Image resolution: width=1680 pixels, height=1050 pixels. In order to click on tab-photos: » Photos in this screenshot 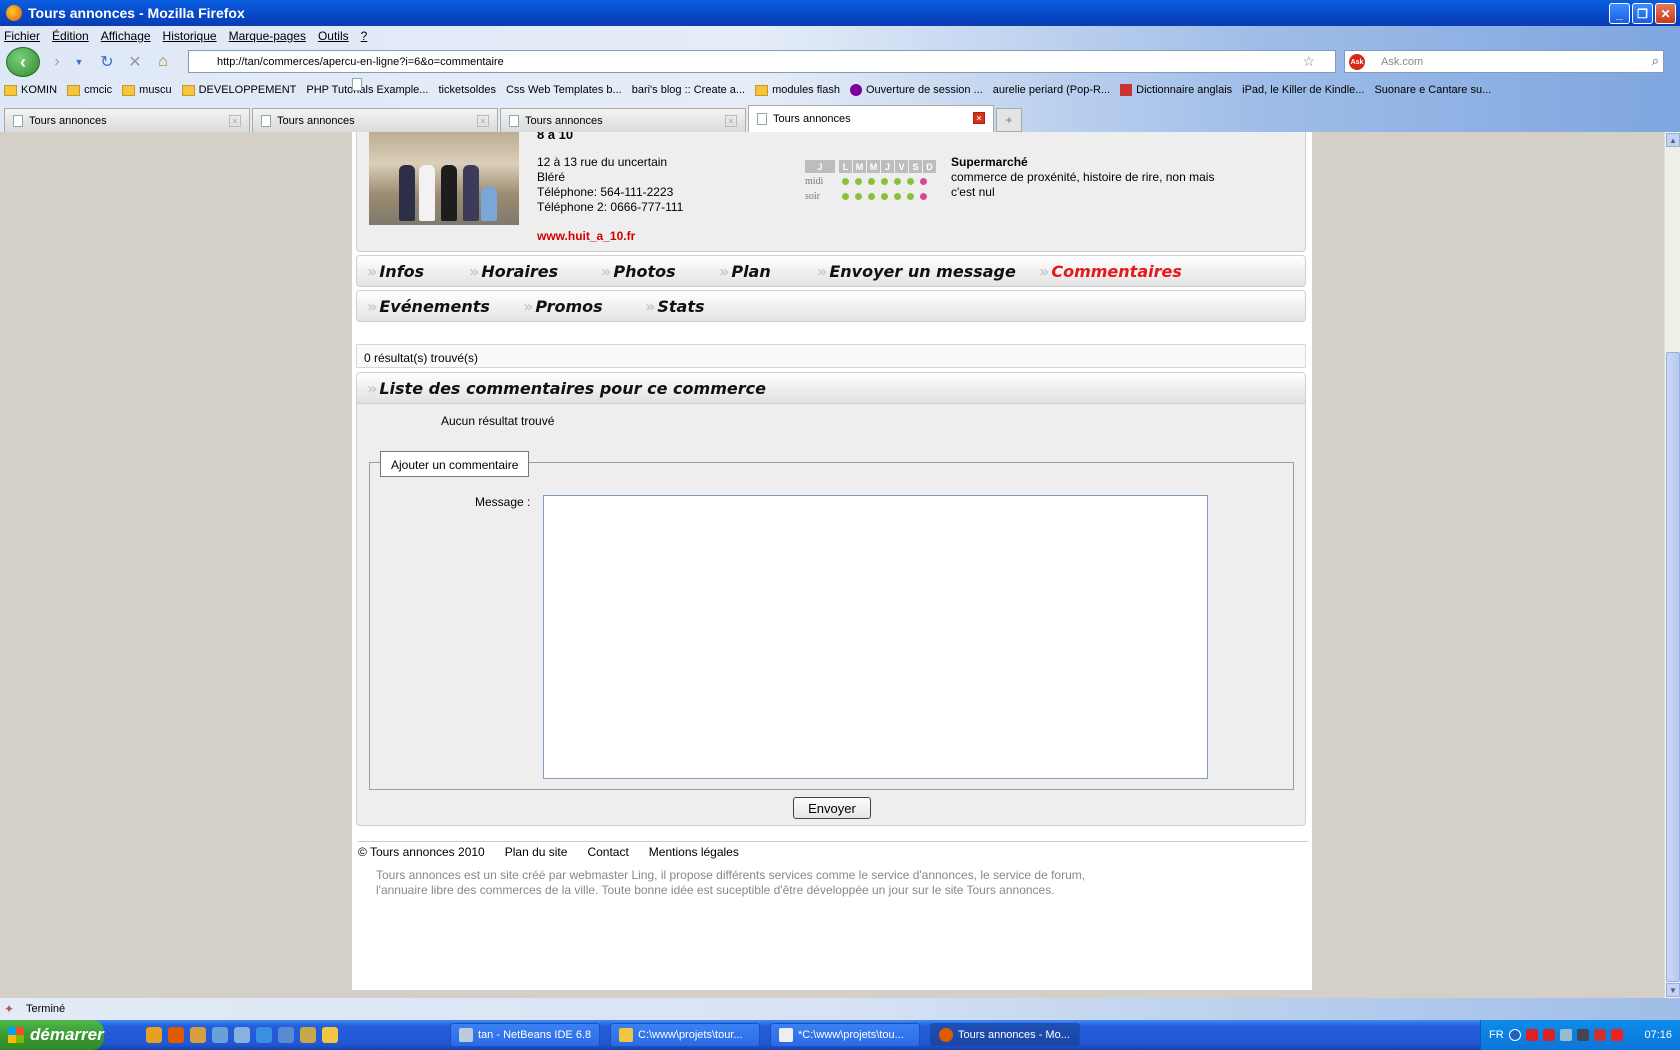, I will do `click(638, 271)`.